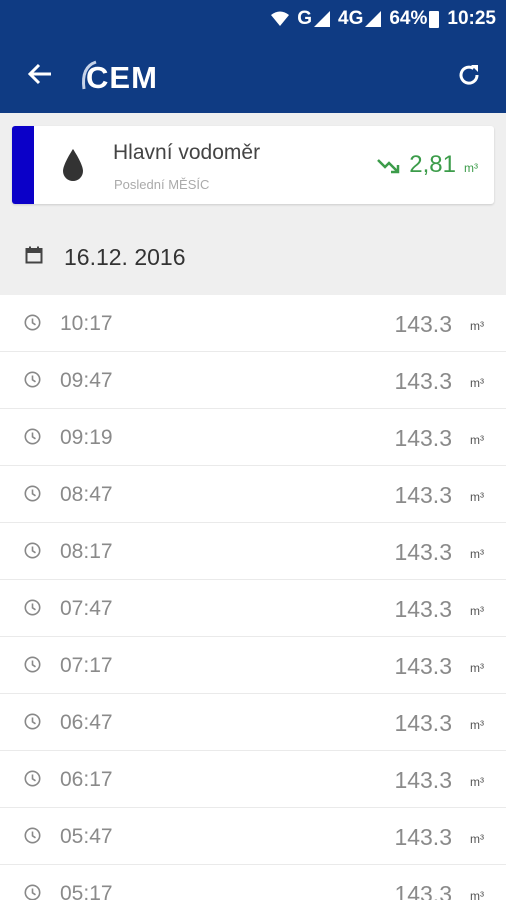  I want to click on network-type-2: 4G, so click(351, 18).